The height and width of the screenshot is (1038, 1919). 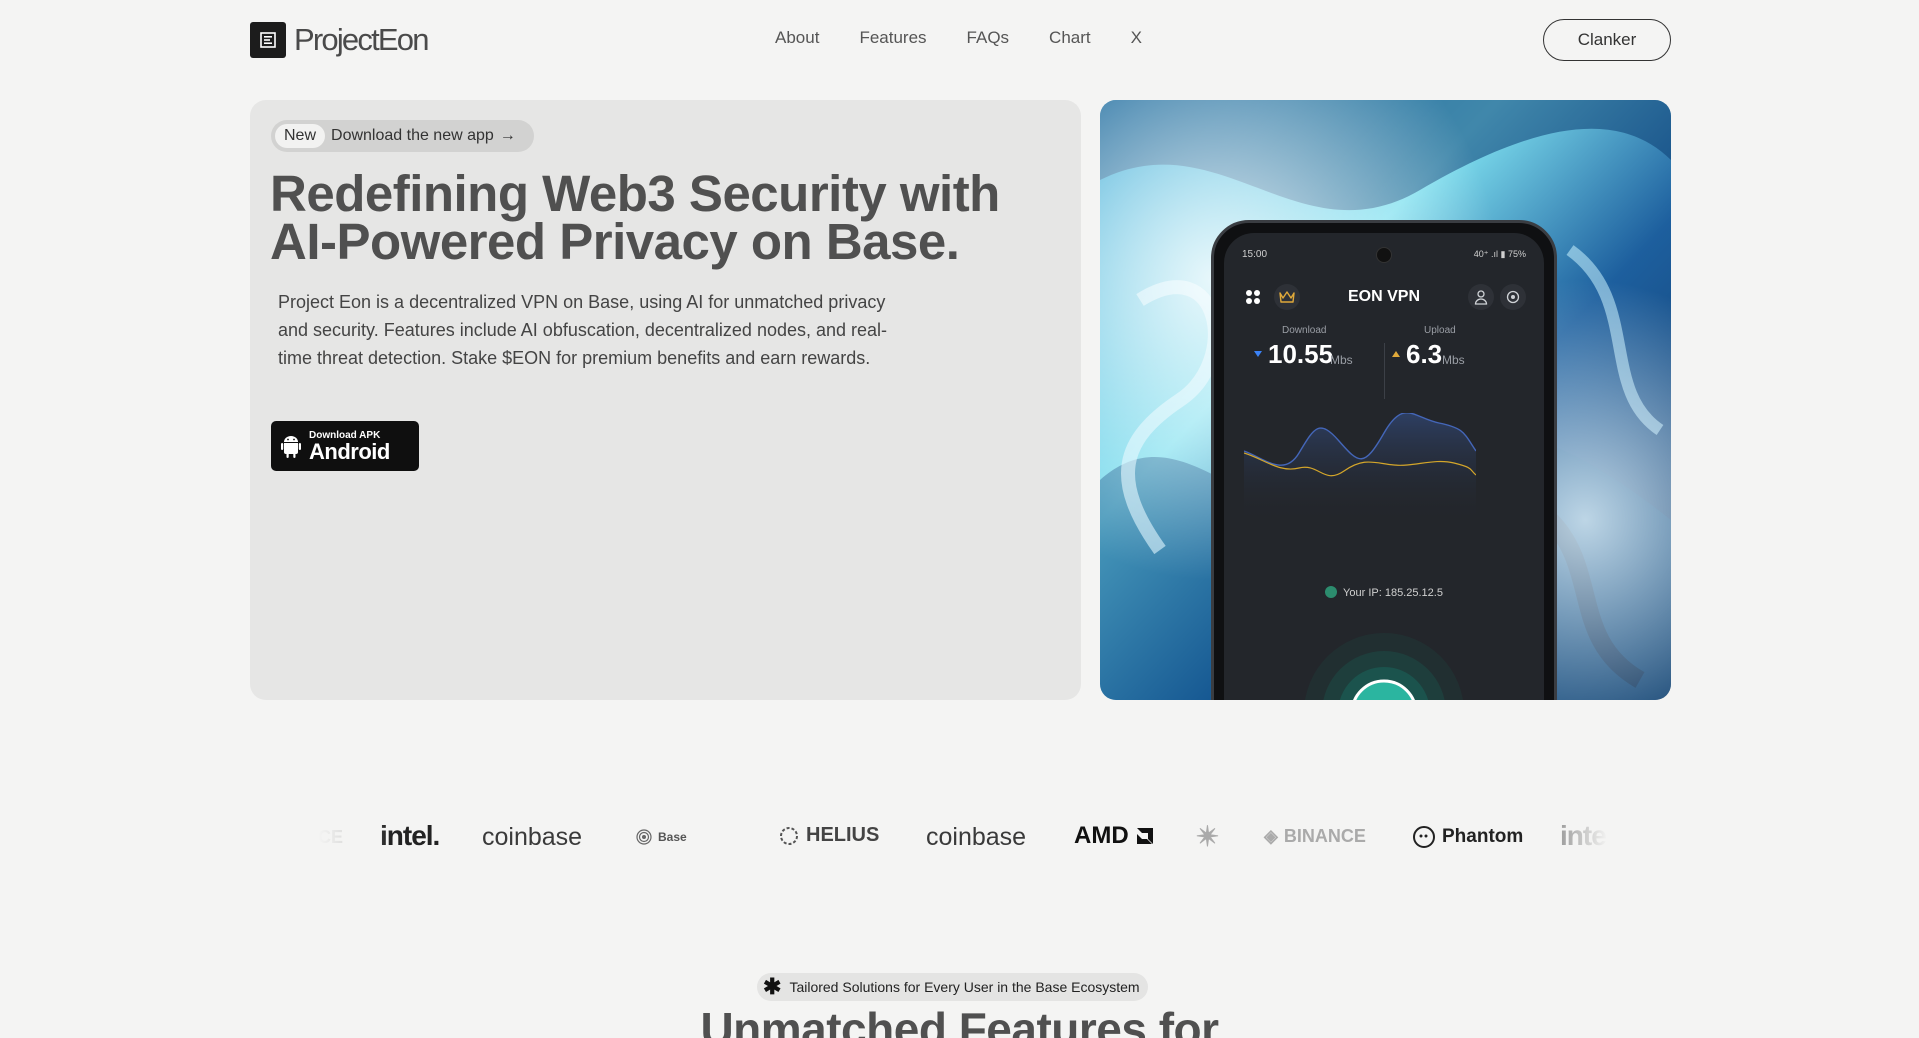 I want to click on download-label: Download, so click(x=1304, y=330).